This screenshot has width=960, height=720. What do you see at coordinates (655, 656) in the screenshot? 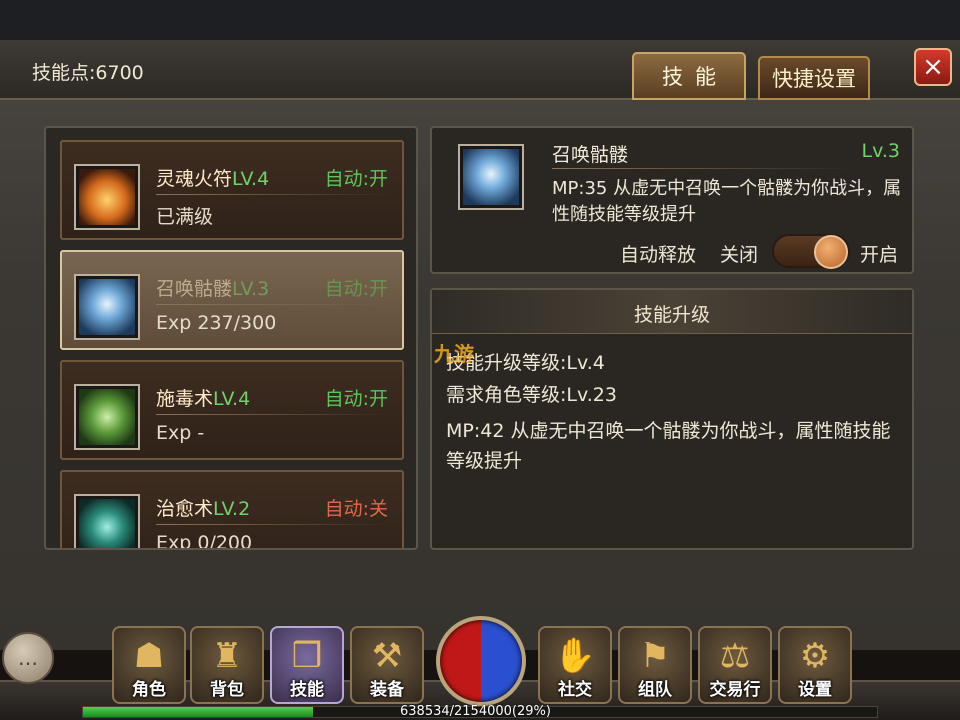
I see `team-icon: ⚑` at bounding box center [655, 656].